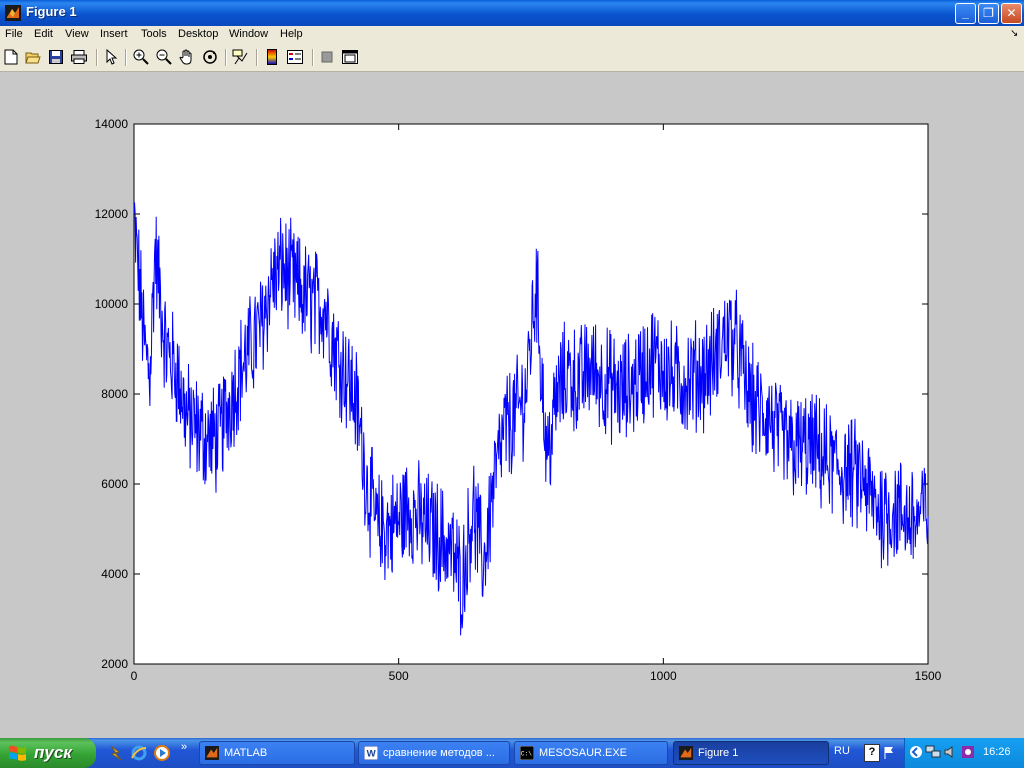 The image size is (1024, 768). What do you see at coordinates (210, 57) in the screenshot?
I see `rotate-3d-icon` at bounding box center [210, 57].